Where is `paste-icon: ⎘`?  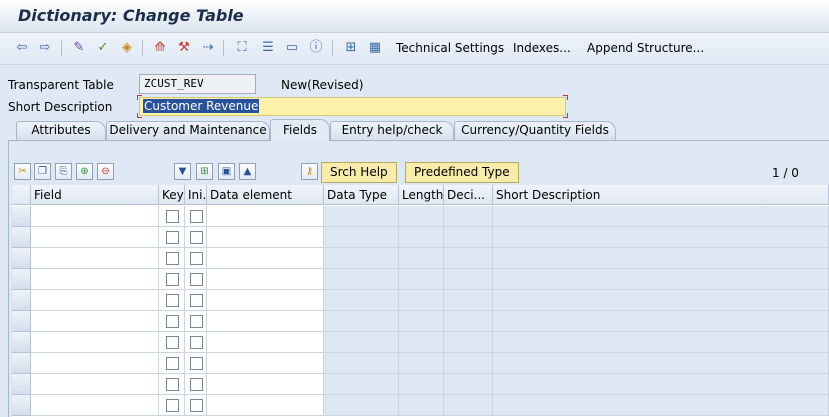
paste-icon: ⎘ is located at coordinates (63, 171).